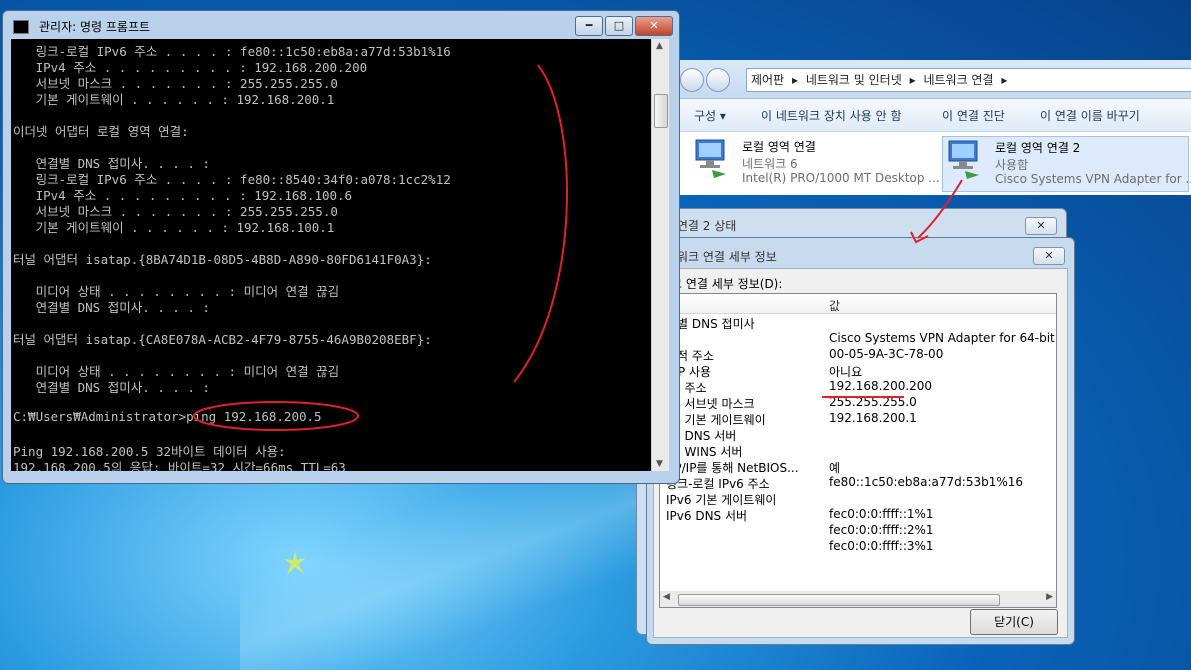  What do you see at coordinates (727, 257) in the screenshot?
I see `dialog-title: 워크 연결 세부 정보` at bounding box center [727, 257].